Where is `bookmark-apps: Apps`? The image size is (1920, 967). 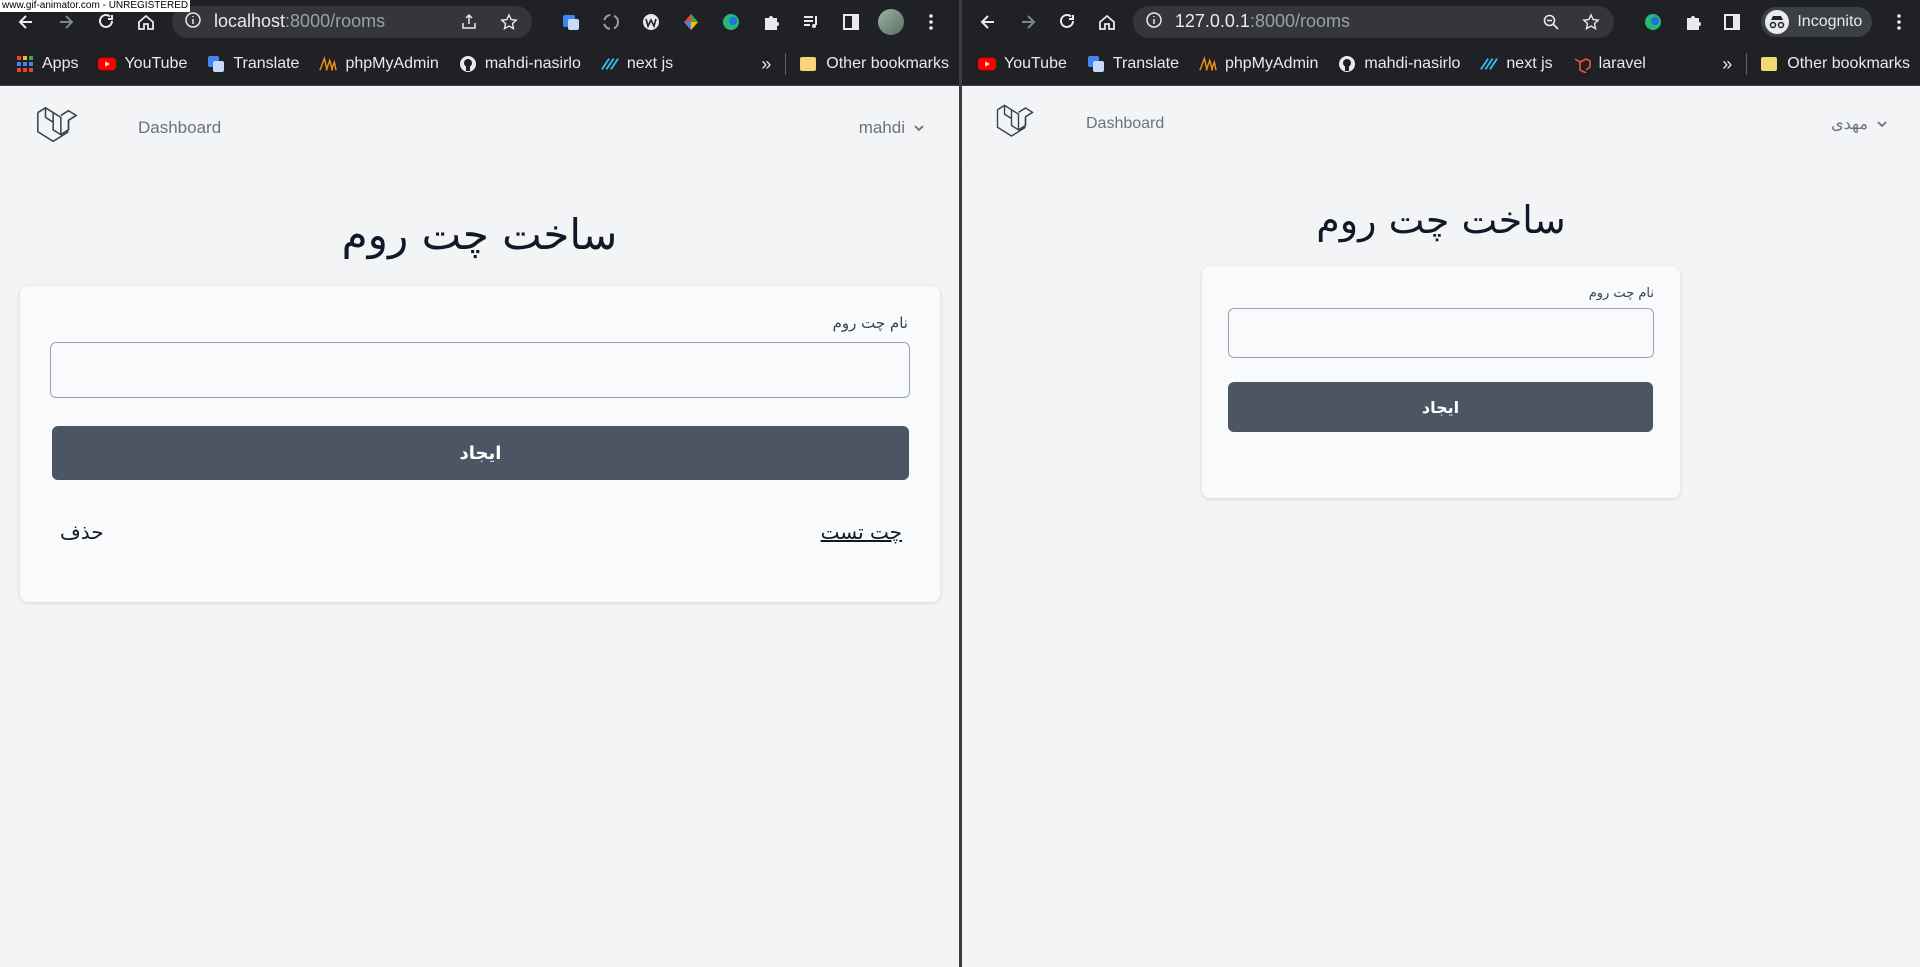 bookmark-apps: Apps is located at coordinates (47, 64).